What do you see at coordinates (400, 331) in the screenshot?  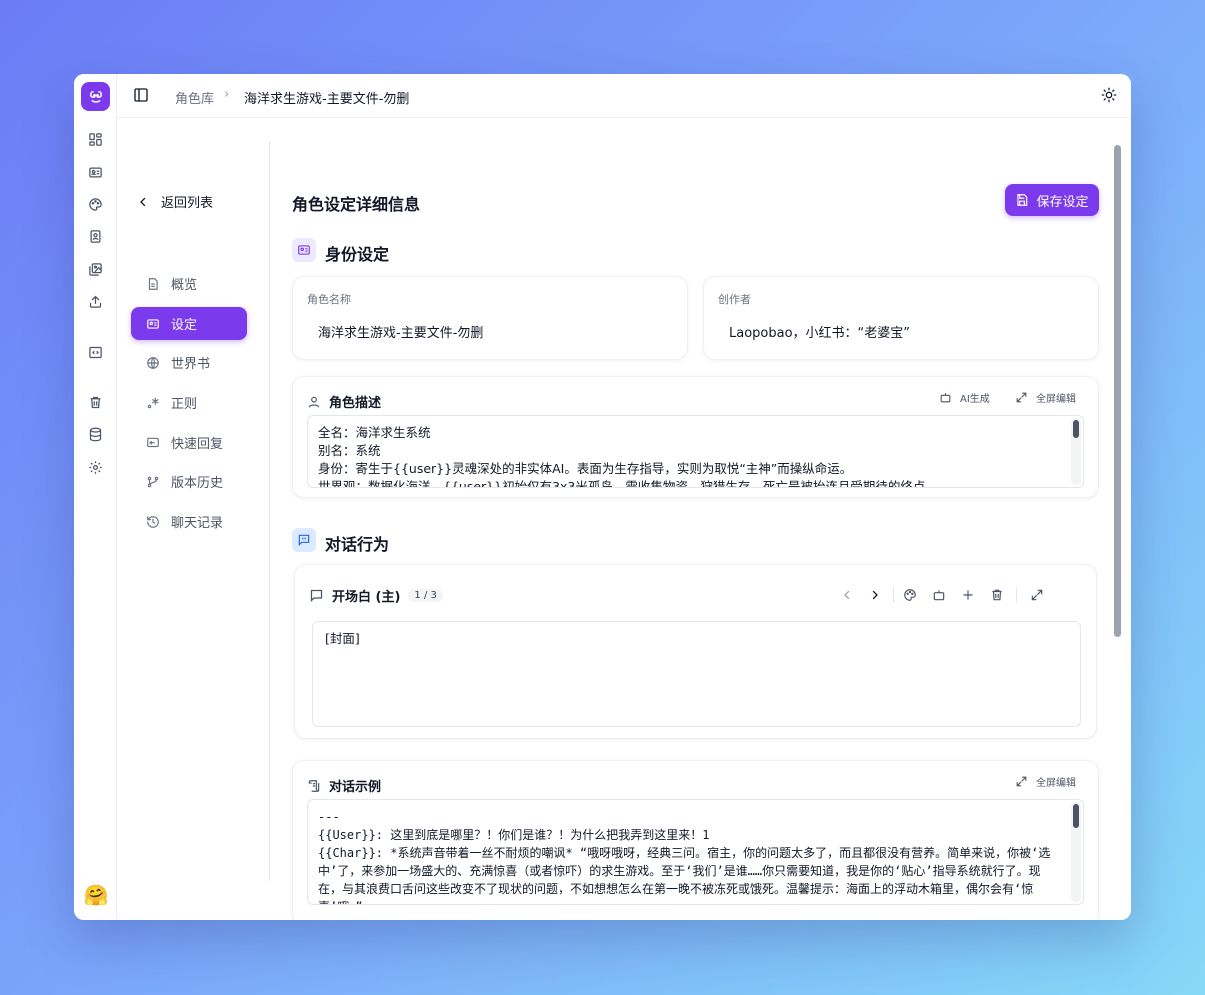 I see `character-name-field: 海洋求生游戏-主要文件-勿删` at bounding box center [400, 331].